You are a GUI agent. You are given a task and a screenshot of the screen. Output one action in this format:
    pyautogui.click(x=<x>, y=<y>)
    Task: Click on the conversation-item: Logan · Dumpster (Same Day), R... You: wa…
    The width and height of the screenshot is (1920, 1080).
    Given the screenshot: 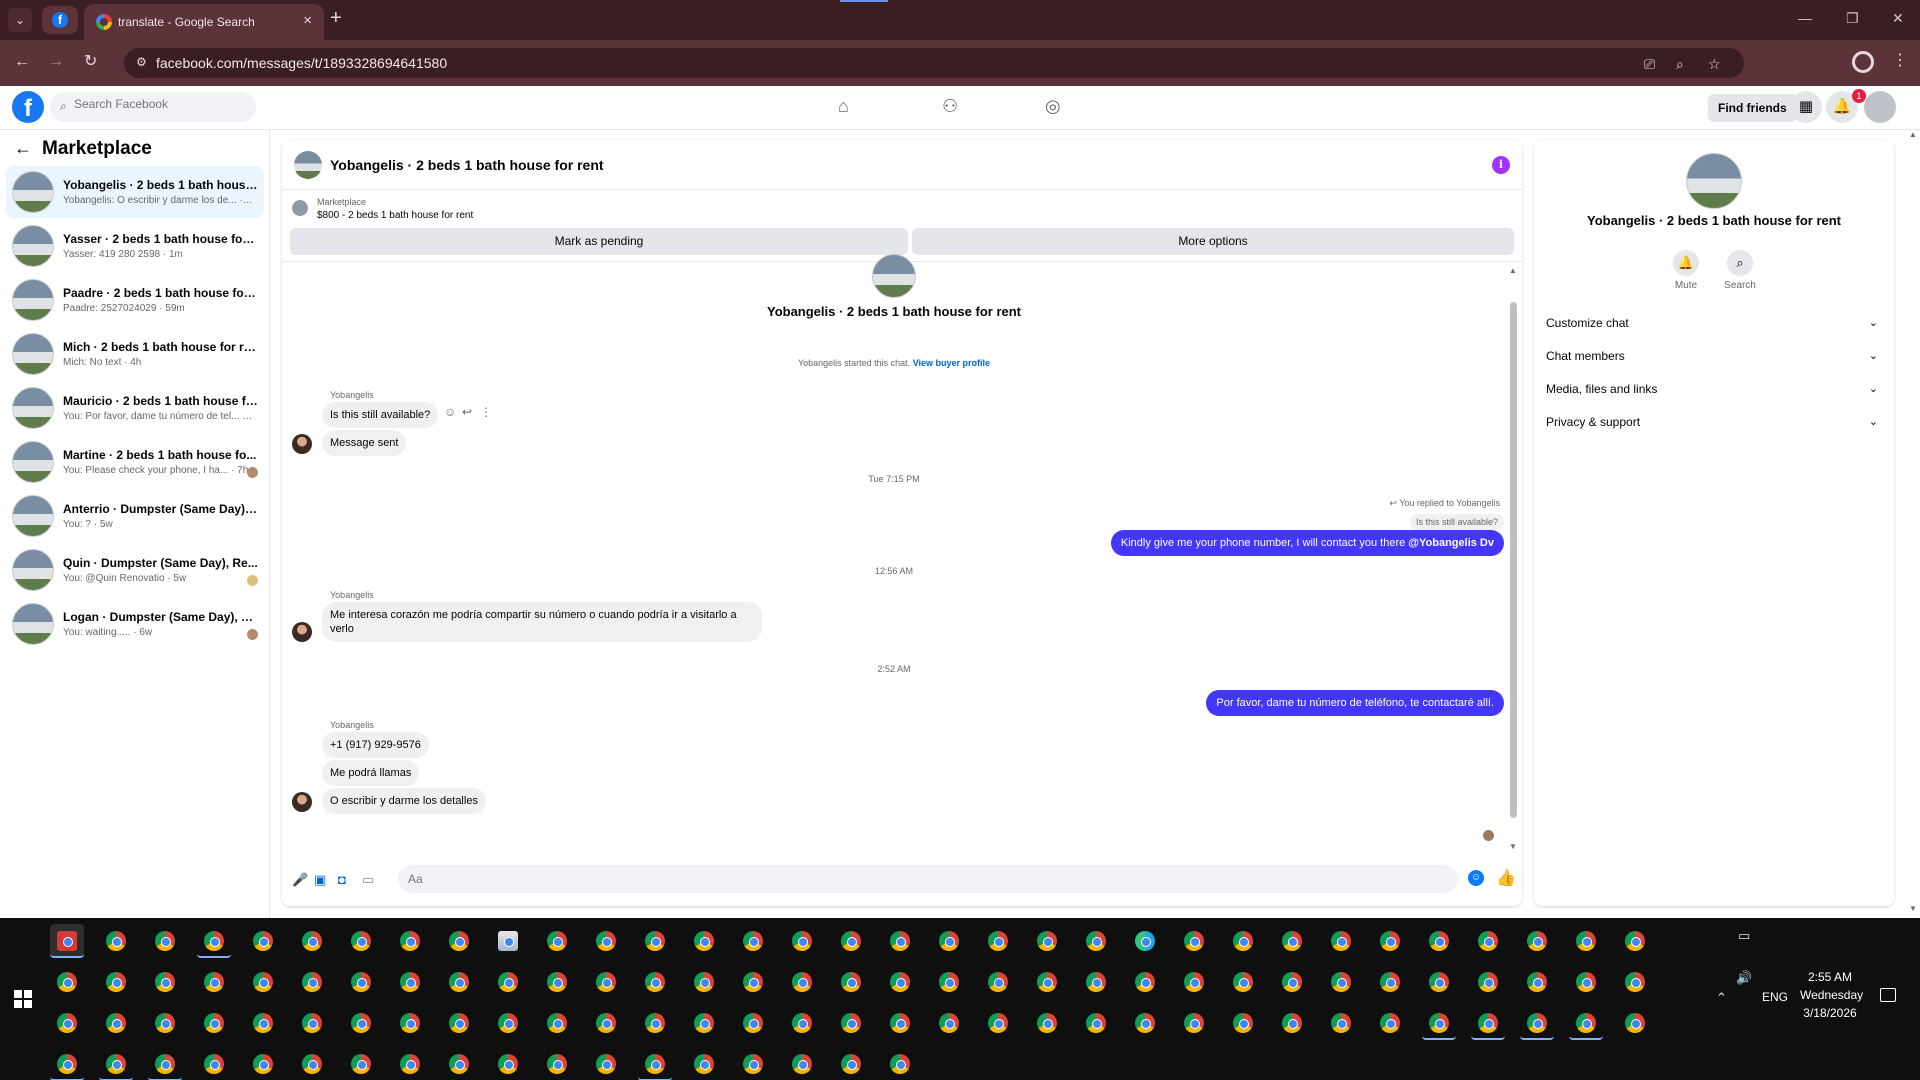 What is the action you would take?
    pyautogui.click(x=135, y=624)
    